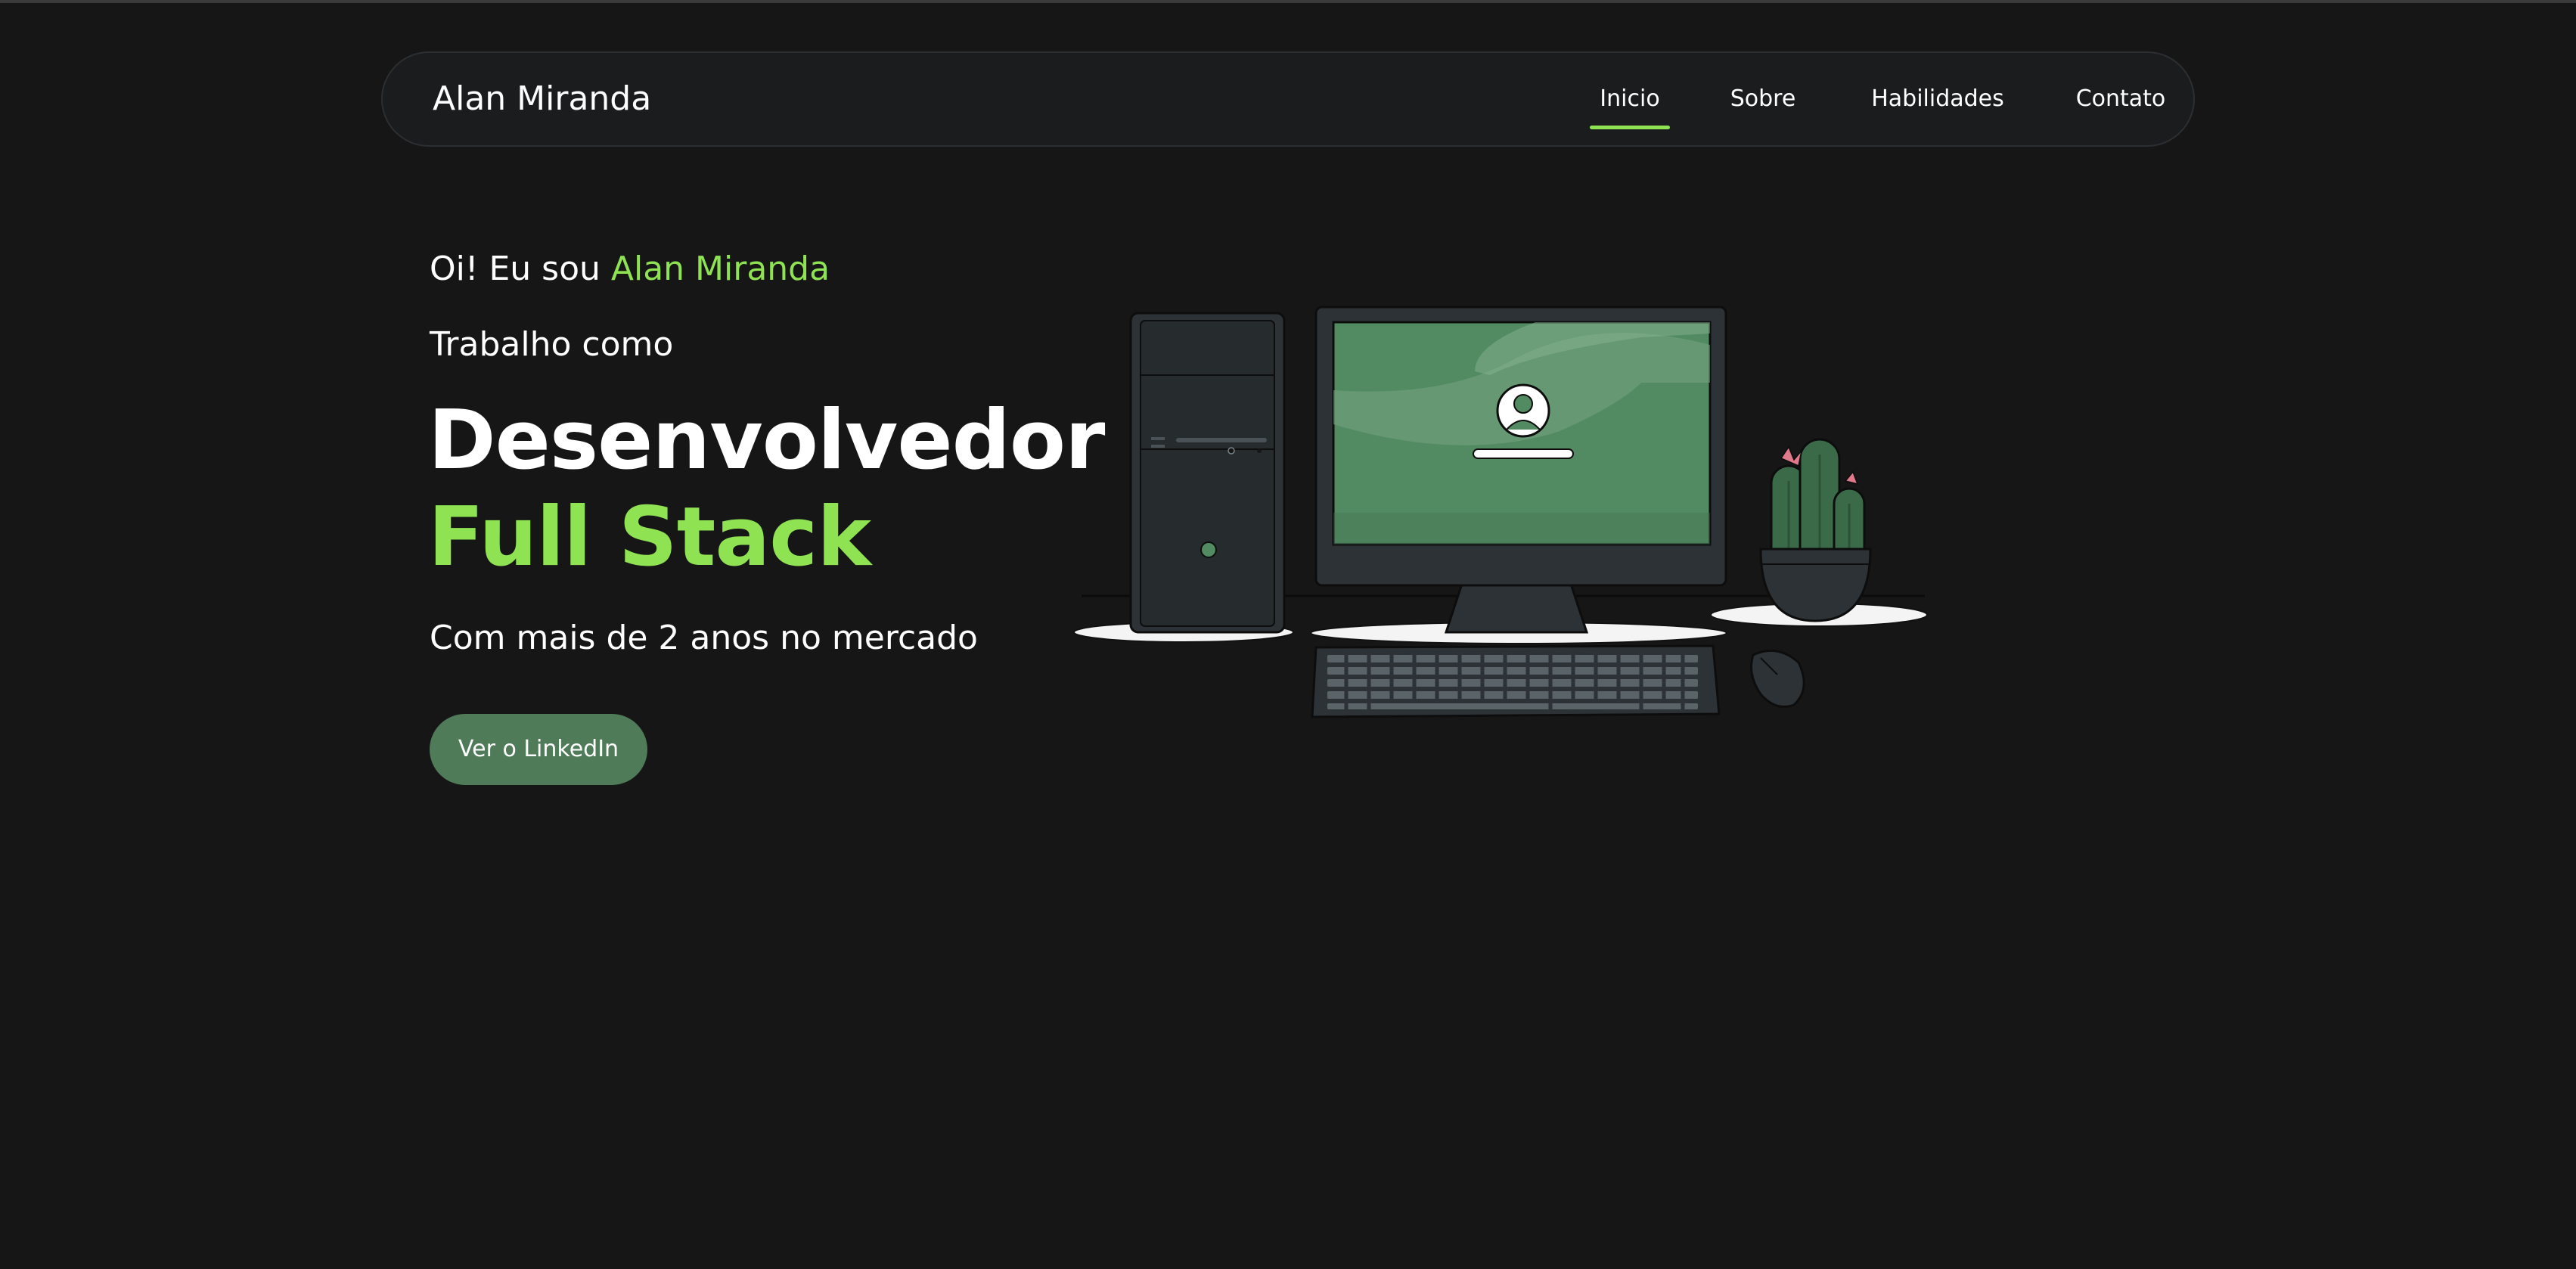  I want to click on brand-name: Alan Miranda, so click(542, 99).